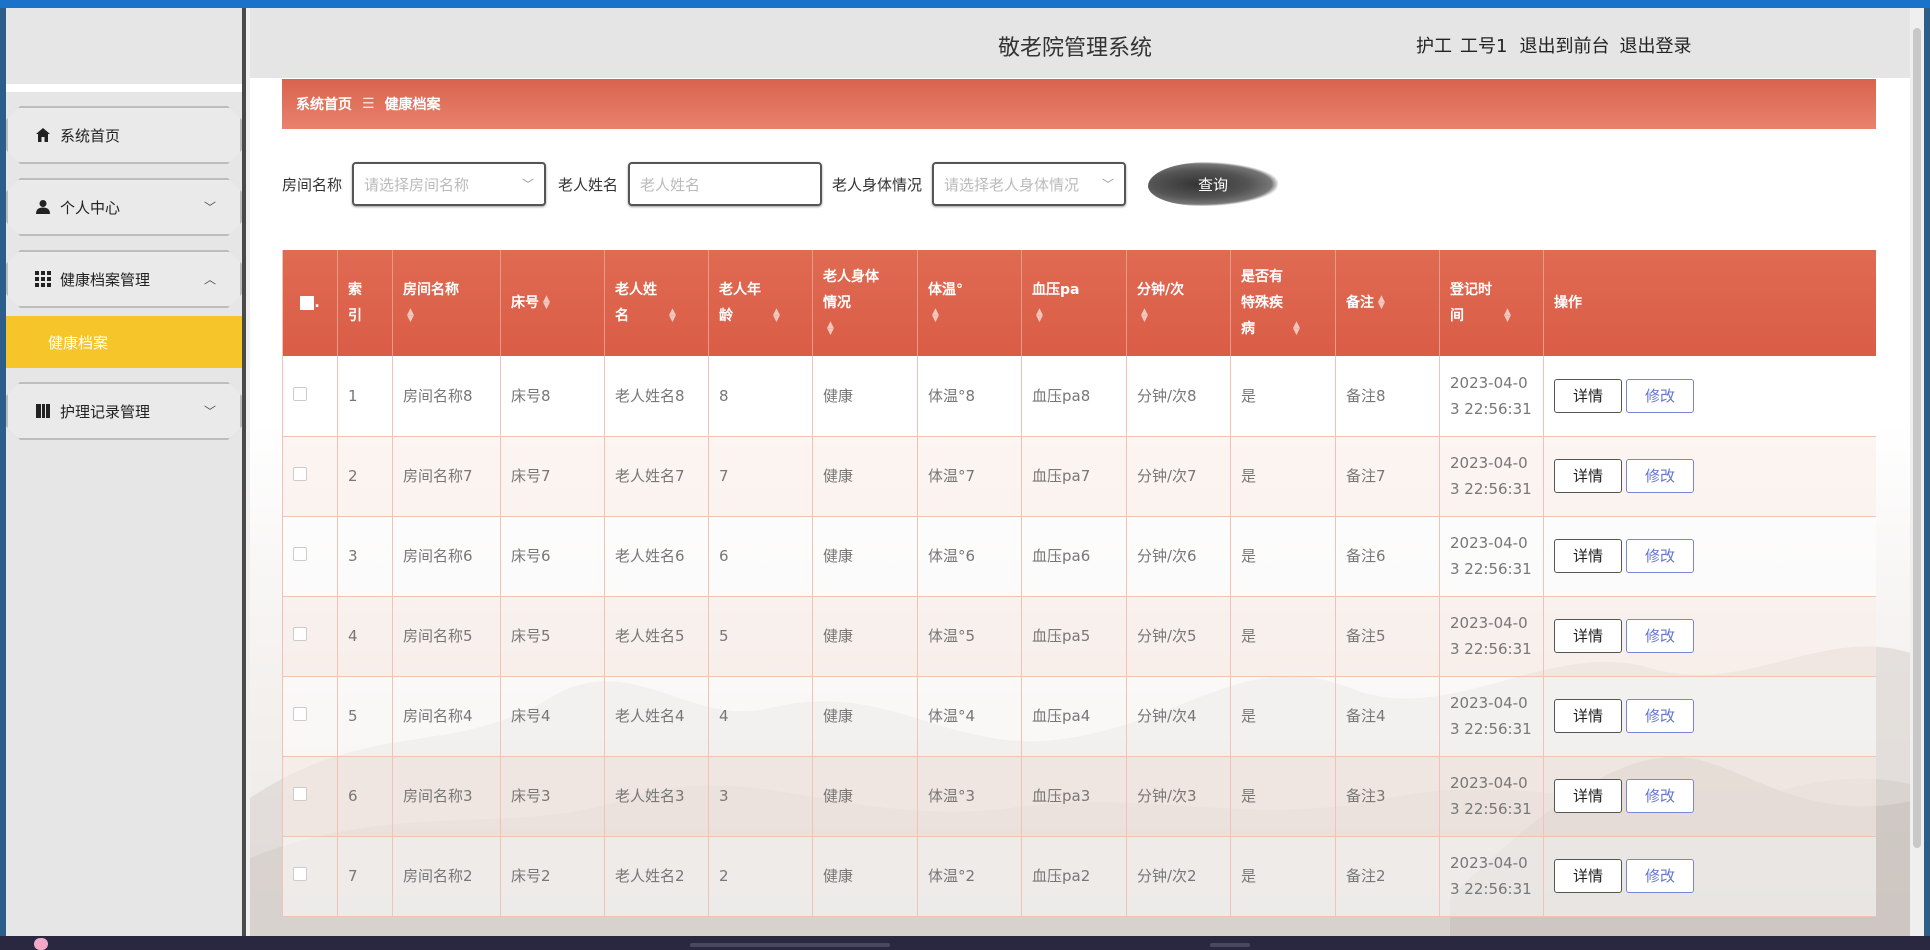 The image size is (1930, 950). Describe the element at coordinates (365, 303) in the screenshot. I see `col-index: 索引` at that location.